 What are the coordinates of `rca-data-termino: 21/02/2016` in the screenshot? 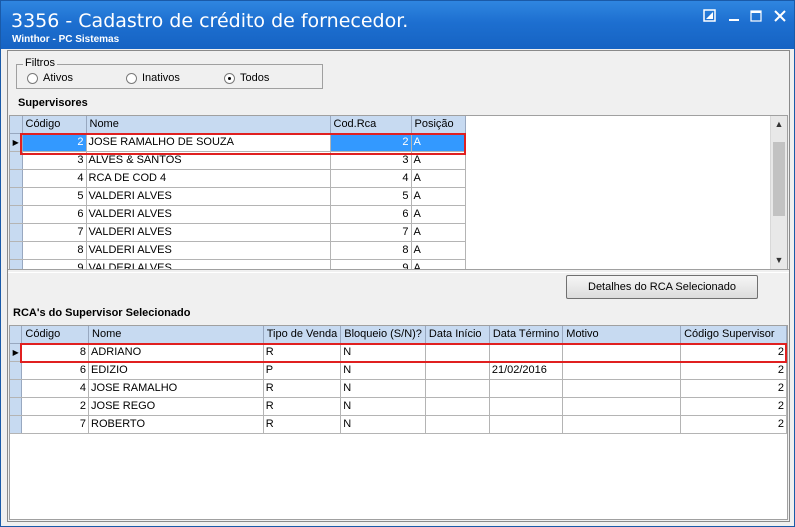 It's located at (526, 370).